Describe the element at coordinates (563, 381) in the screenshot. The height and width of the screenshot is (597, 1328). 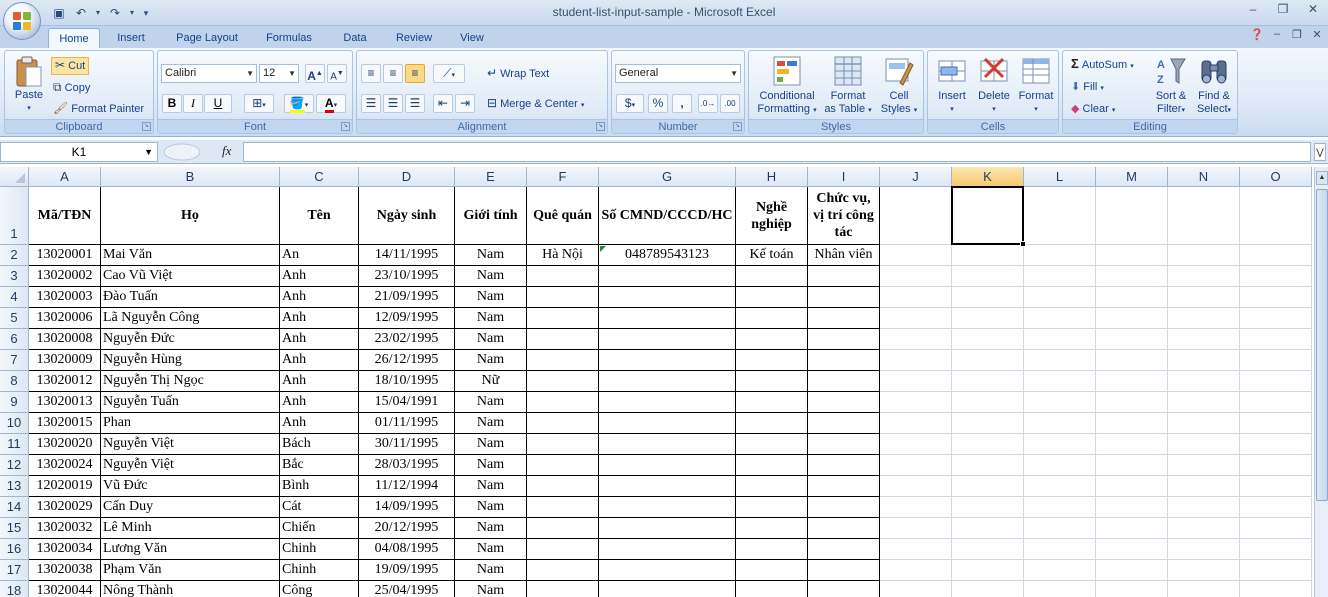
I see `cell-f8` at that location.